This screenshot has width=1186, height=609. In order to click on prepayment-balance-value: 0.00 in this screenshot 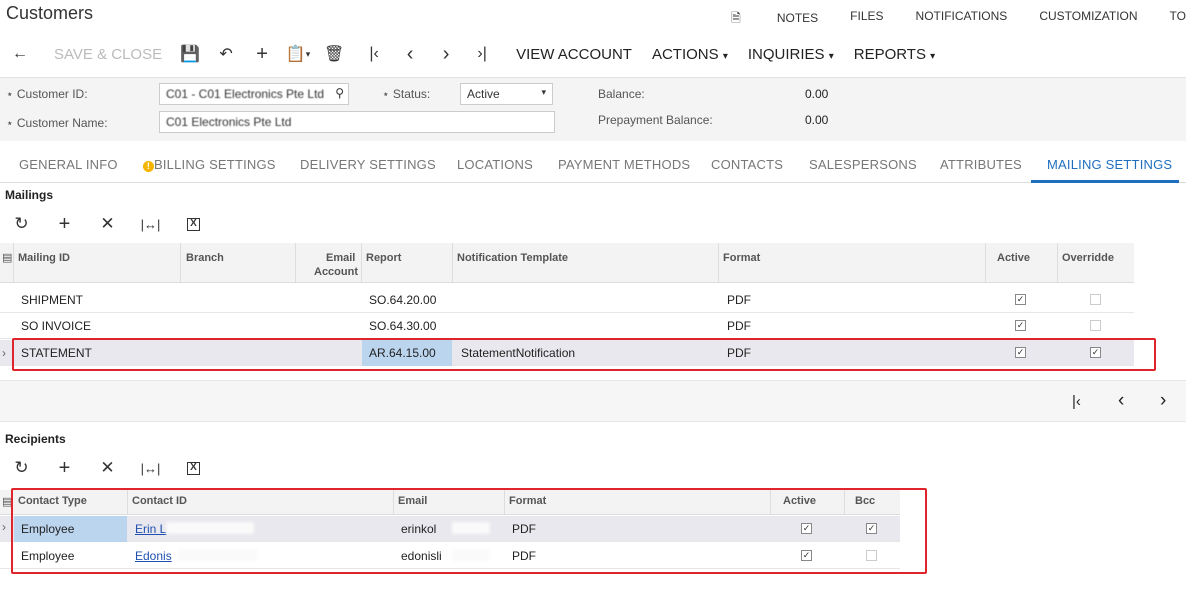, I will do `click(817, 120)`.